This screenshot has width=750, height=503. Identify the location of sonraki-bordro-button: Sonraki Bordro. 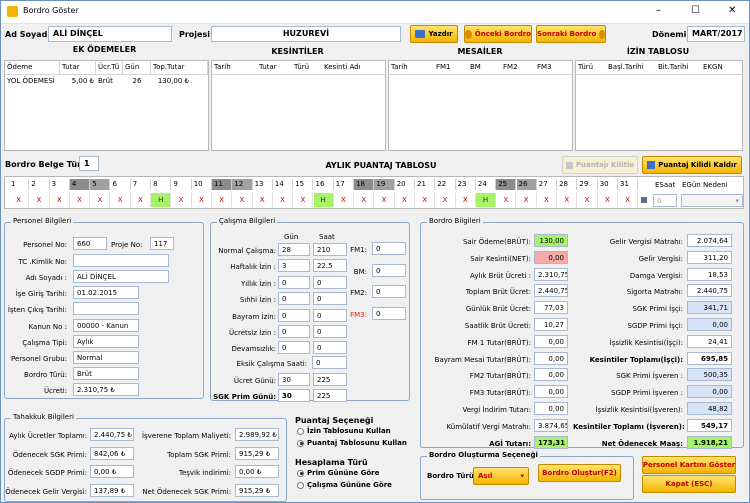
(571, 34).